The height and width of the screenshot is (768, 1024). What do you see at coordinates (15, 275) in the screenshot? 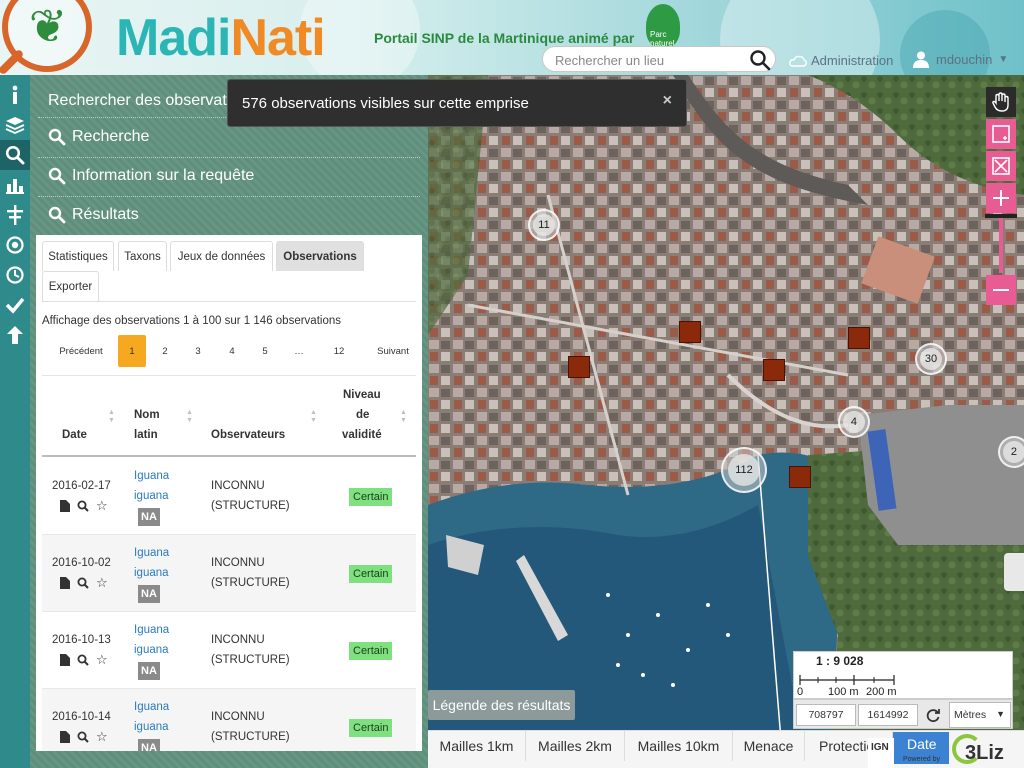
I see `history-tool` at bounding box center [15, 275].